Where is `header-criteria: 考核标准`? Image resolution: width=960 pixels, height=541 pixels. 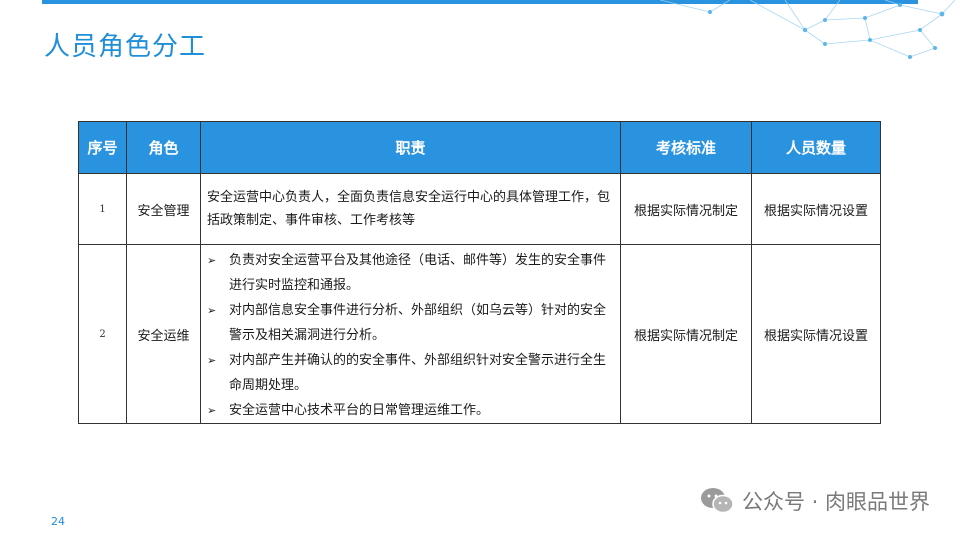 header-criteria: 考核标准 is located at coordinates (686, 147).